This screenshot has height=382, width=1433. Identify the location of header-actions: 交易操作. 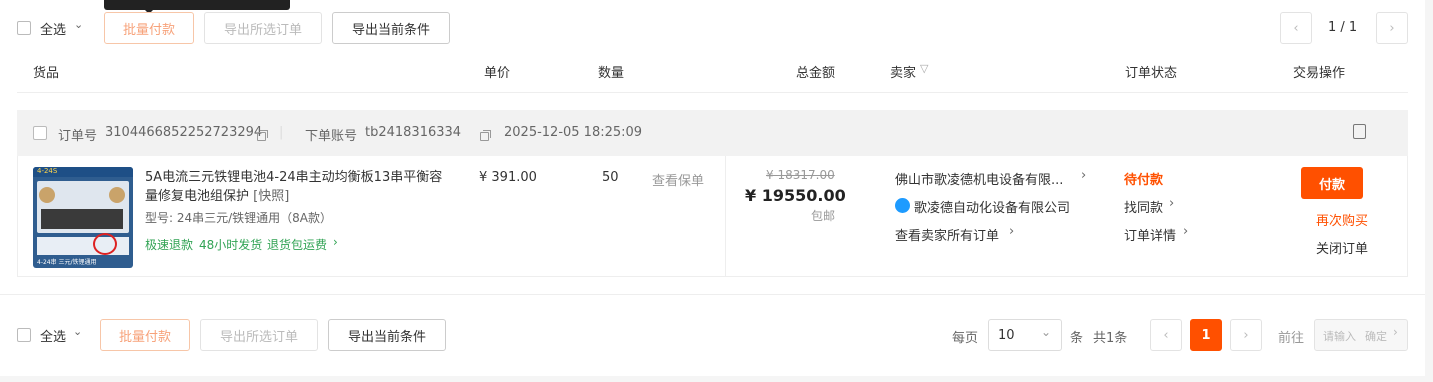
(1319, 73).